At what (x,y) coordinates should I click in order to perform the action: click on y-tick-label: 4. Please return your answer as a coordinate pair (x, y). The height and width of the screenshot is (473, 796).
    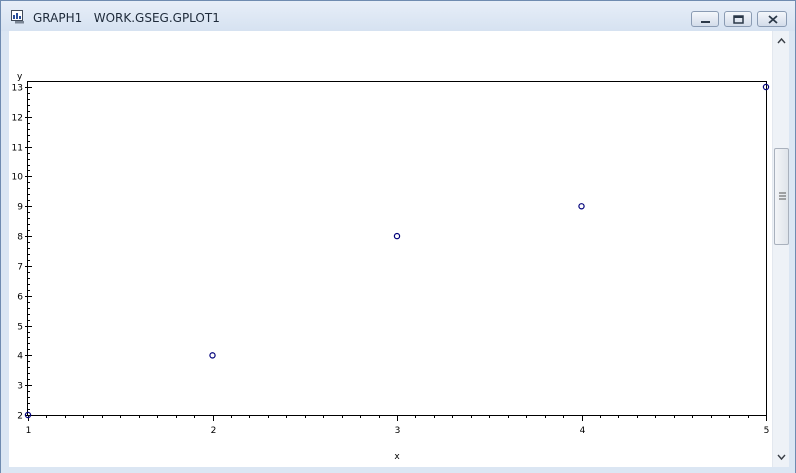
    Looking at the image, I should click on (20, 357).